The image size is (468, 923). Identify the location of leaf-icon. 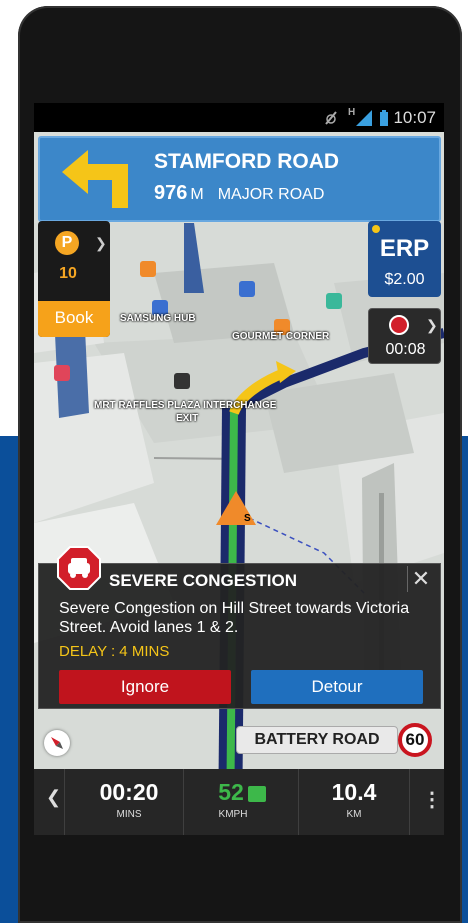
(256, 793).